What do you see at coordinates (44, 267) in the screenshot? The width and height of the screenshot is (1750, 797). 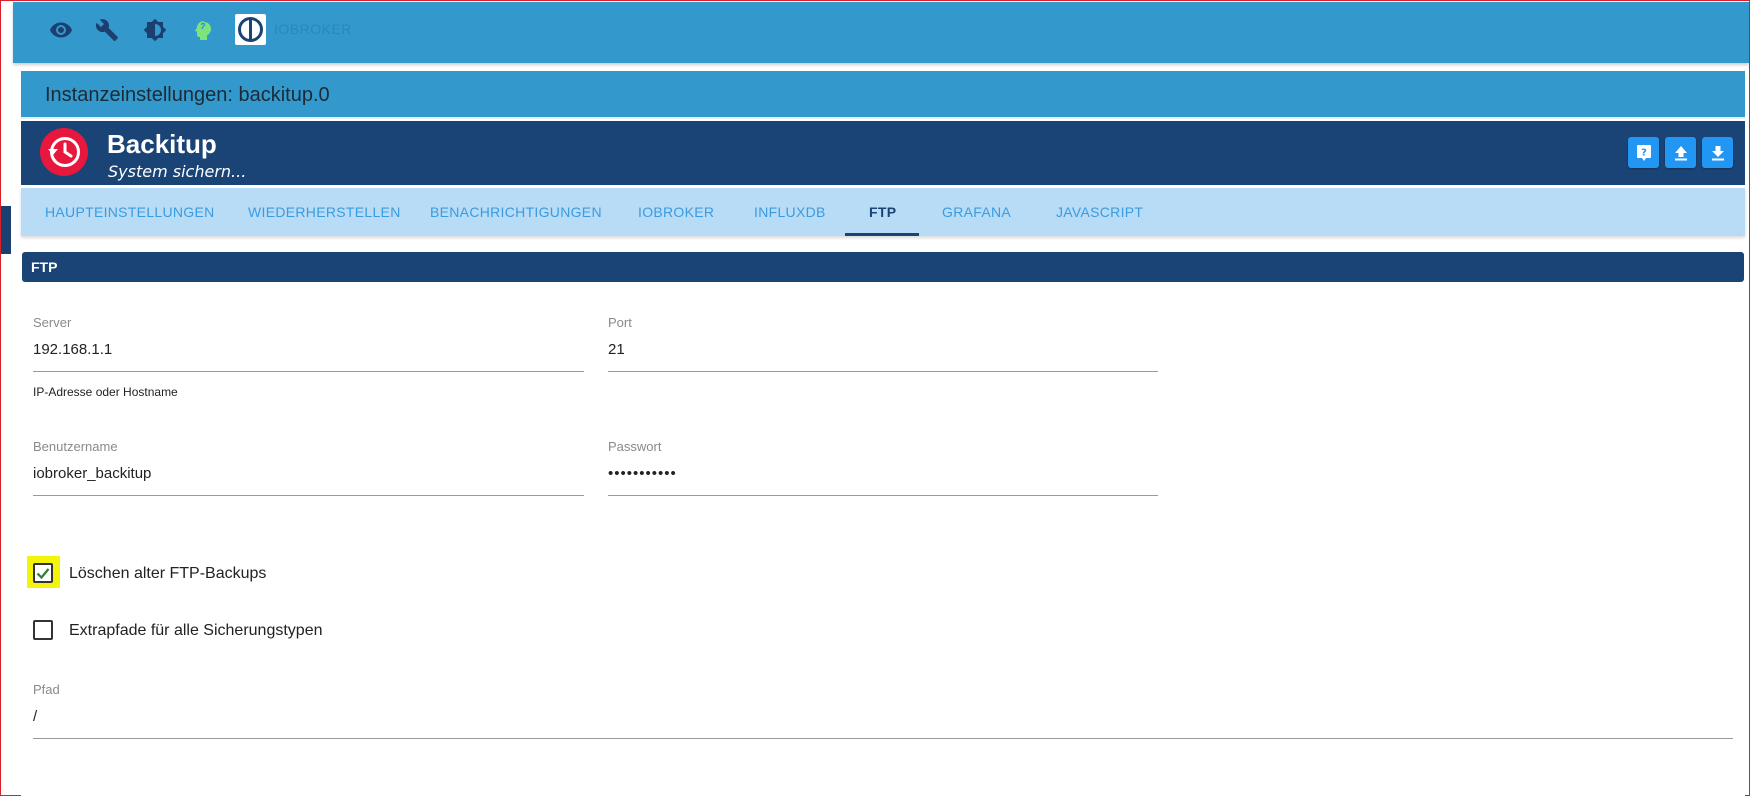 I see `section-title: FTP` at bounding box center [44, 267].